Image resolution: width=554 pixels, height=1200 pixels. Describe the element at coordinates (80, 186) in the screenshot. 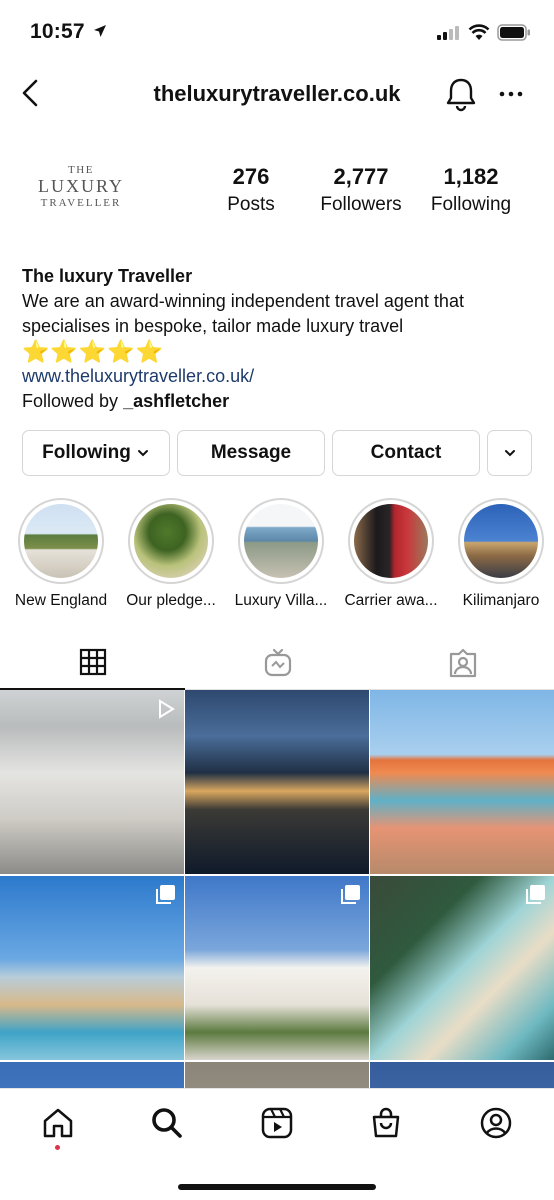

I see `logo-line-2: LUXURY` at that location.